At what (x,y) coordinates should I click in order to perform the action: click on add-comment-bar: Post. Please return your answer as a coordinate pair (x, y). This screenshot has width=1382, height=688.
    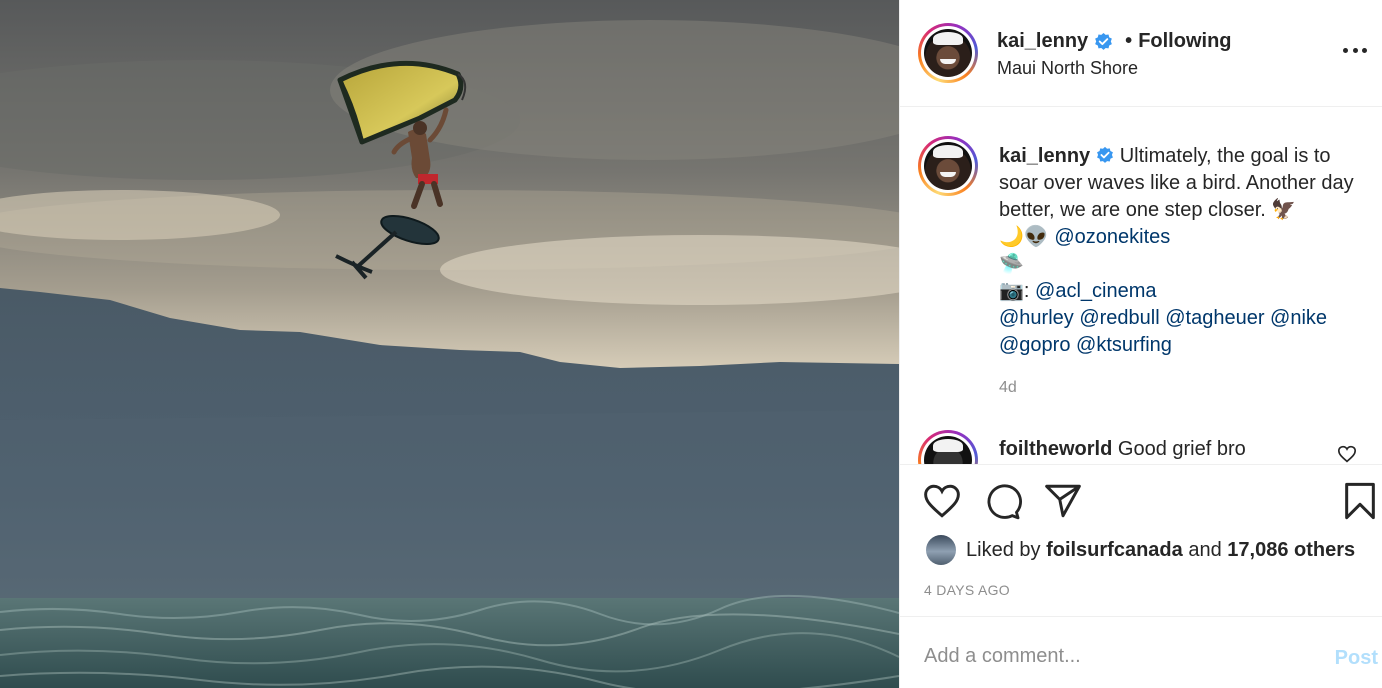
    Looking at the image, I should click on (1141, 652).